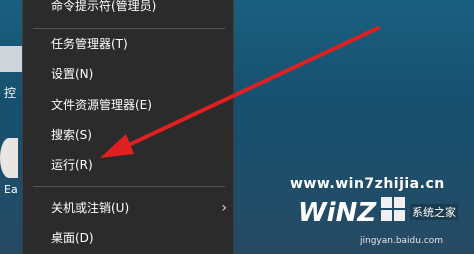  I want to click on watermark-logo: WiNZ, so click(337, 213).